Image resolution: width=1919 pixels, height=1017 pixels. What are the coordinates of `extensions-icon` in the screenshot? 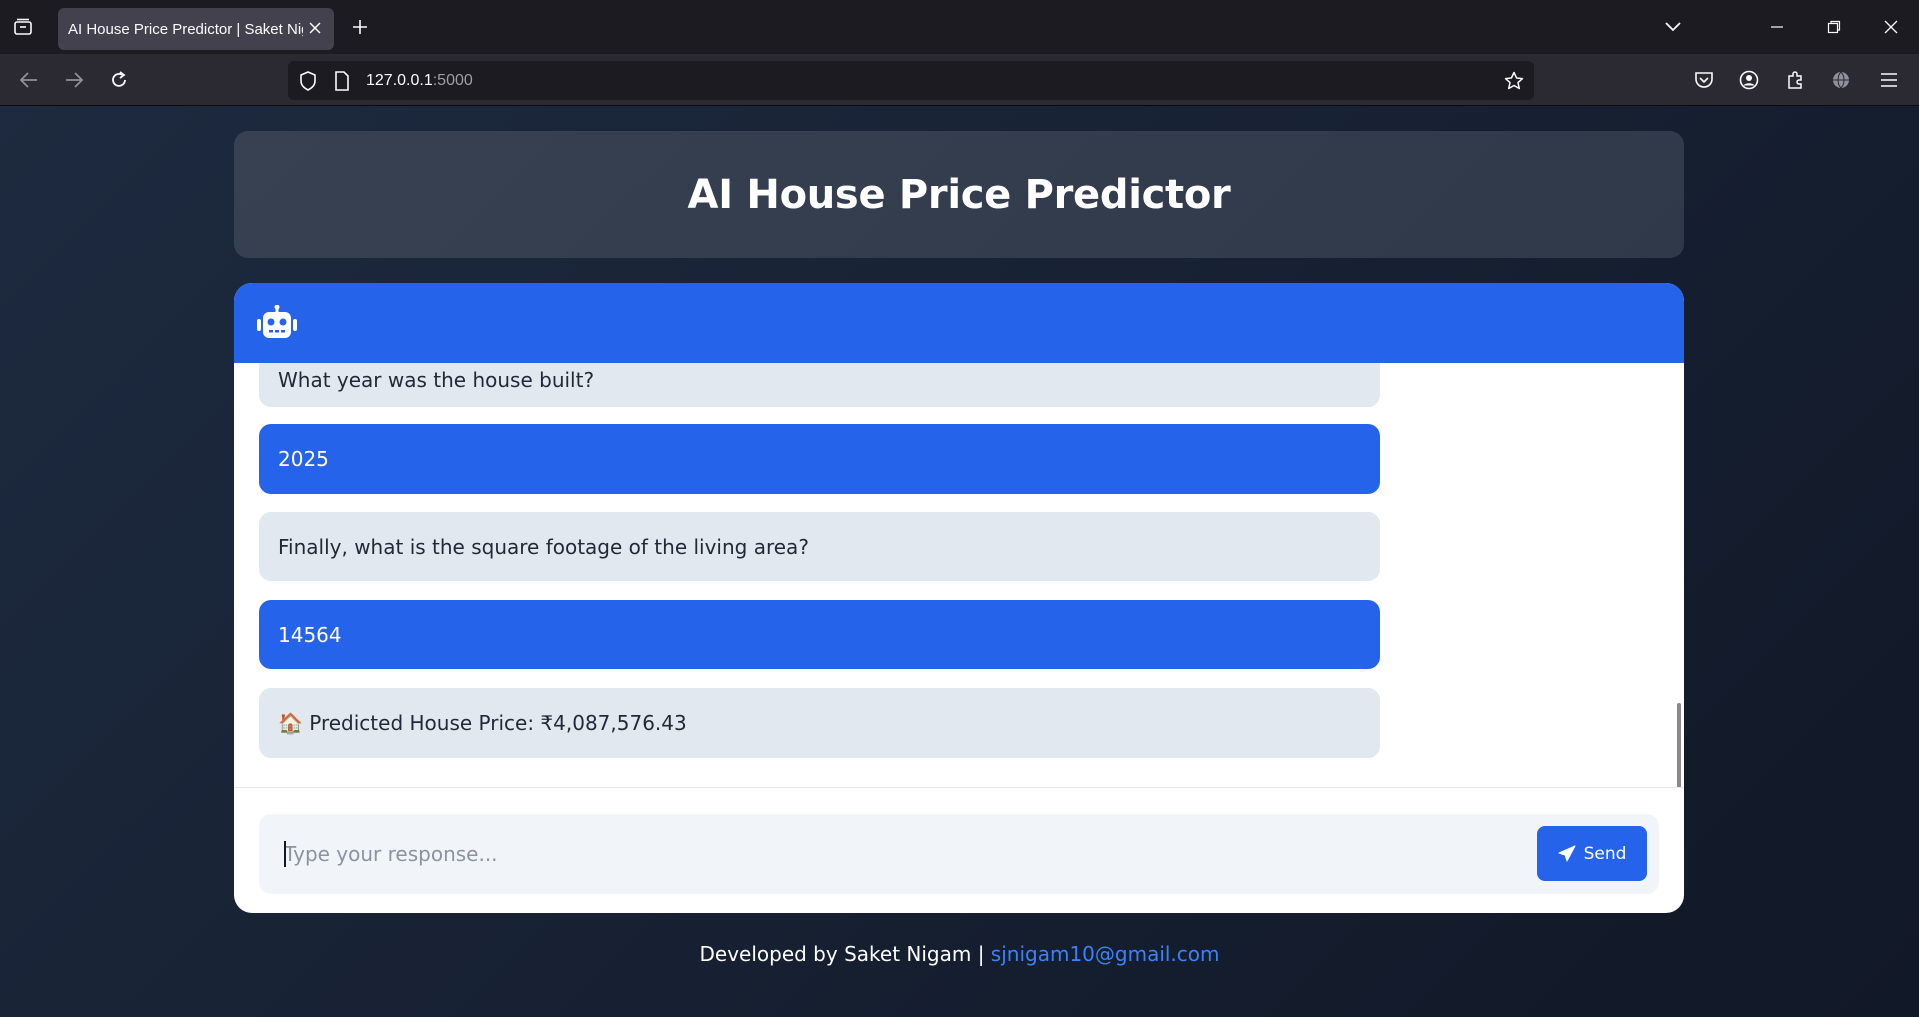 It's located at (1795, 80).